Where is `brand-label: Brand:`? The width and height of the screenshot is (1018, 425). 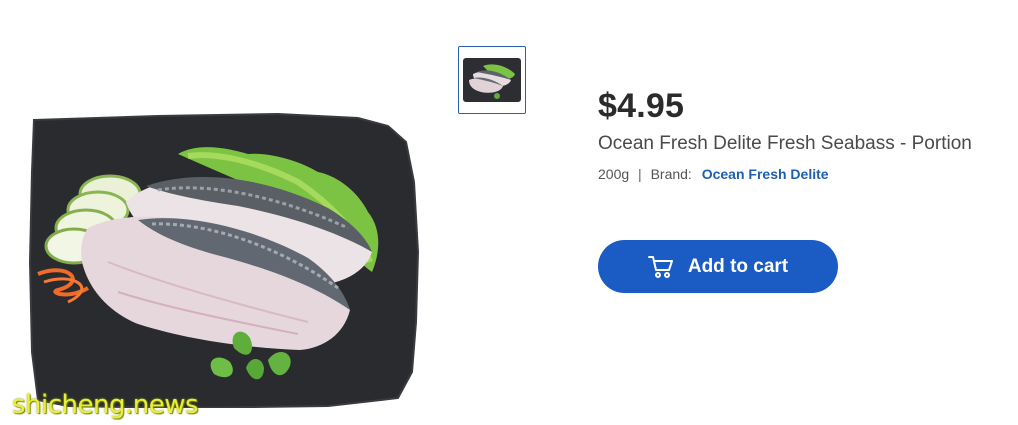
brand-label: Brand: is located at coordinates (671, 174).